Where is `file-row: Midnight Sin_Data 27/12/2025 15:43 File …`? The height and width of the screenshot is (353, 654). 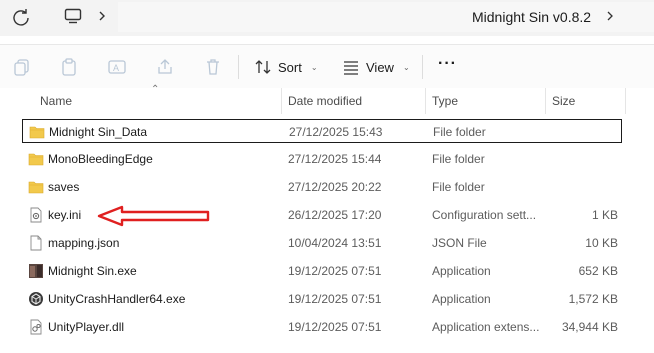
file-row: Midnight Sin_Data 27/12/2025 15:43 File … is located at coordinates (322, 131).